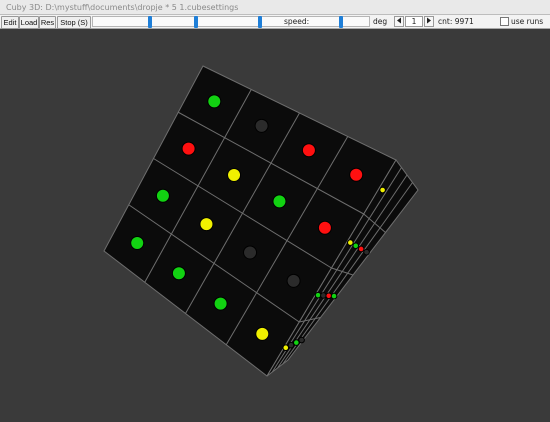 Image resolution: width=550 pixels, height=422 pixels. What do you see at coordinates (47, 22) in the screenshot?
I see `reset-button: Res` at bounding box center [47, 22].